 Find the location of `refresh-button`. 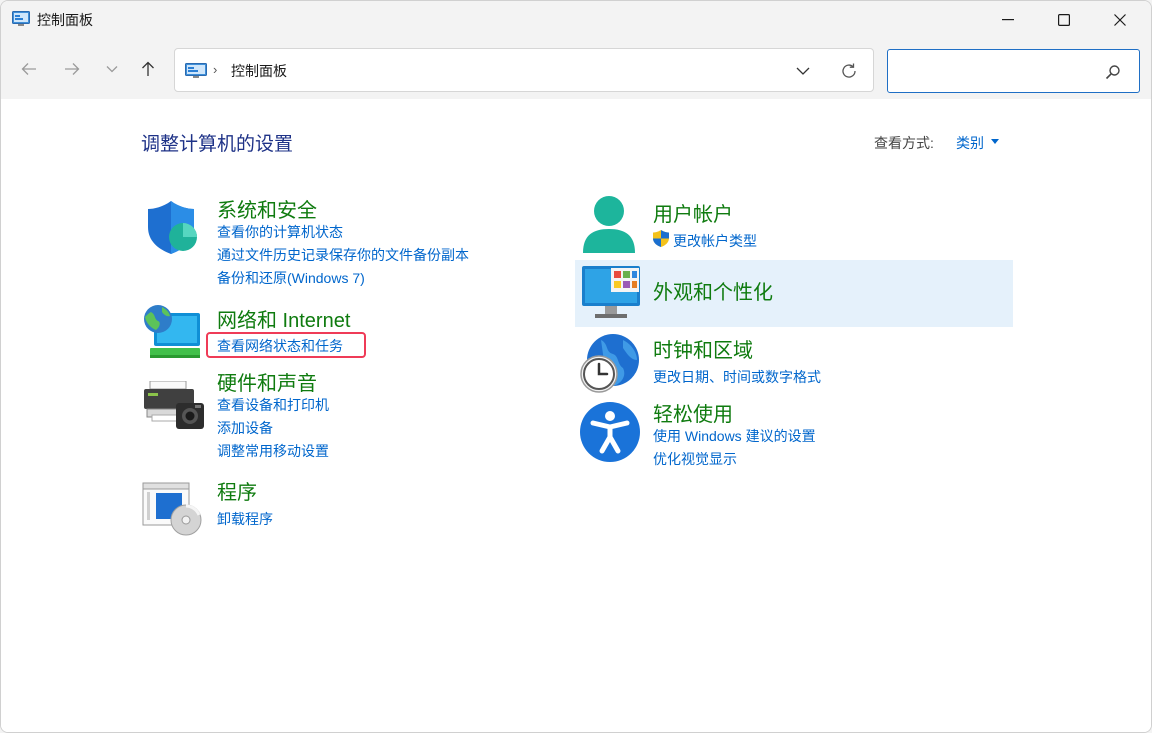

refresh-button is located at coordinates (849, 71).